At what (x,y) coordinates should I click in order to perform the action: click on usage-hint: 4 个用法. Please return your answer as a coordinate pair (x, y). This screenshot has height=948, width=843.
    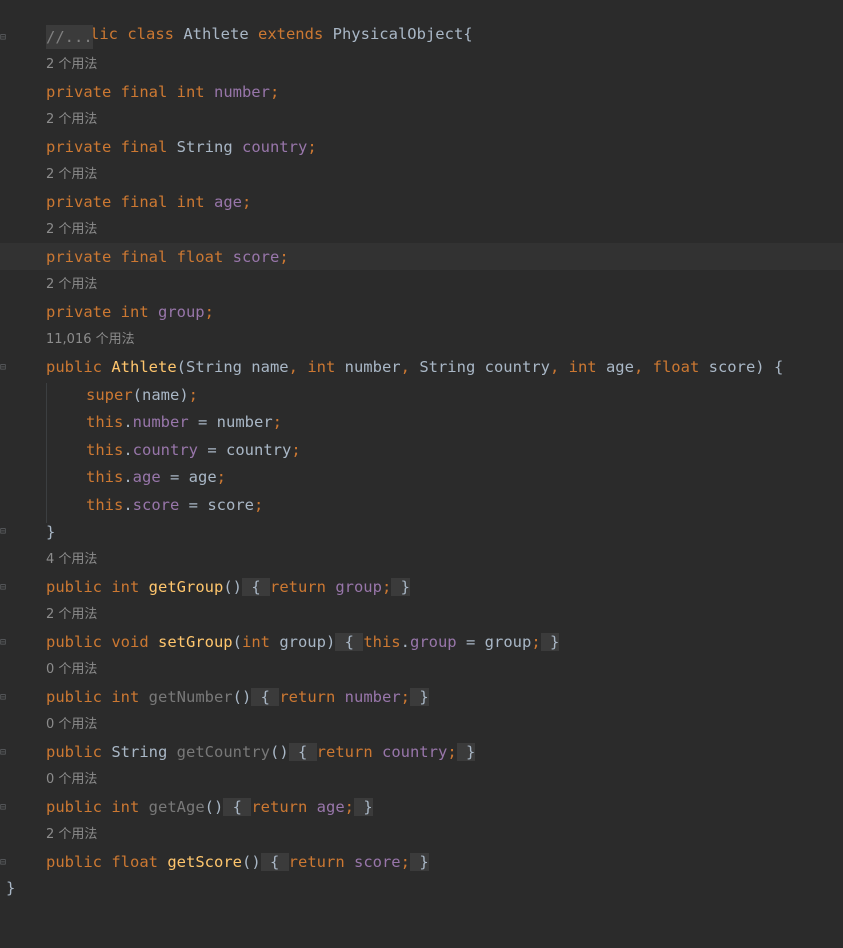
    Looking at the image, I should click on (421, 561).